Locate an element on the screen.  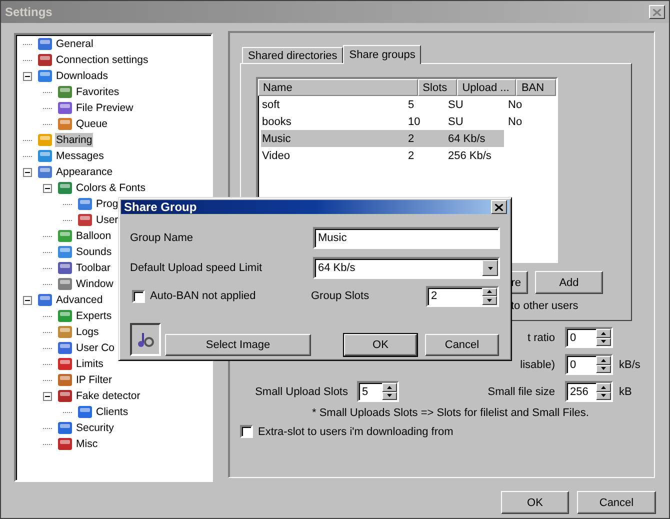
spin-down-button is located at coordinates (489, 300).